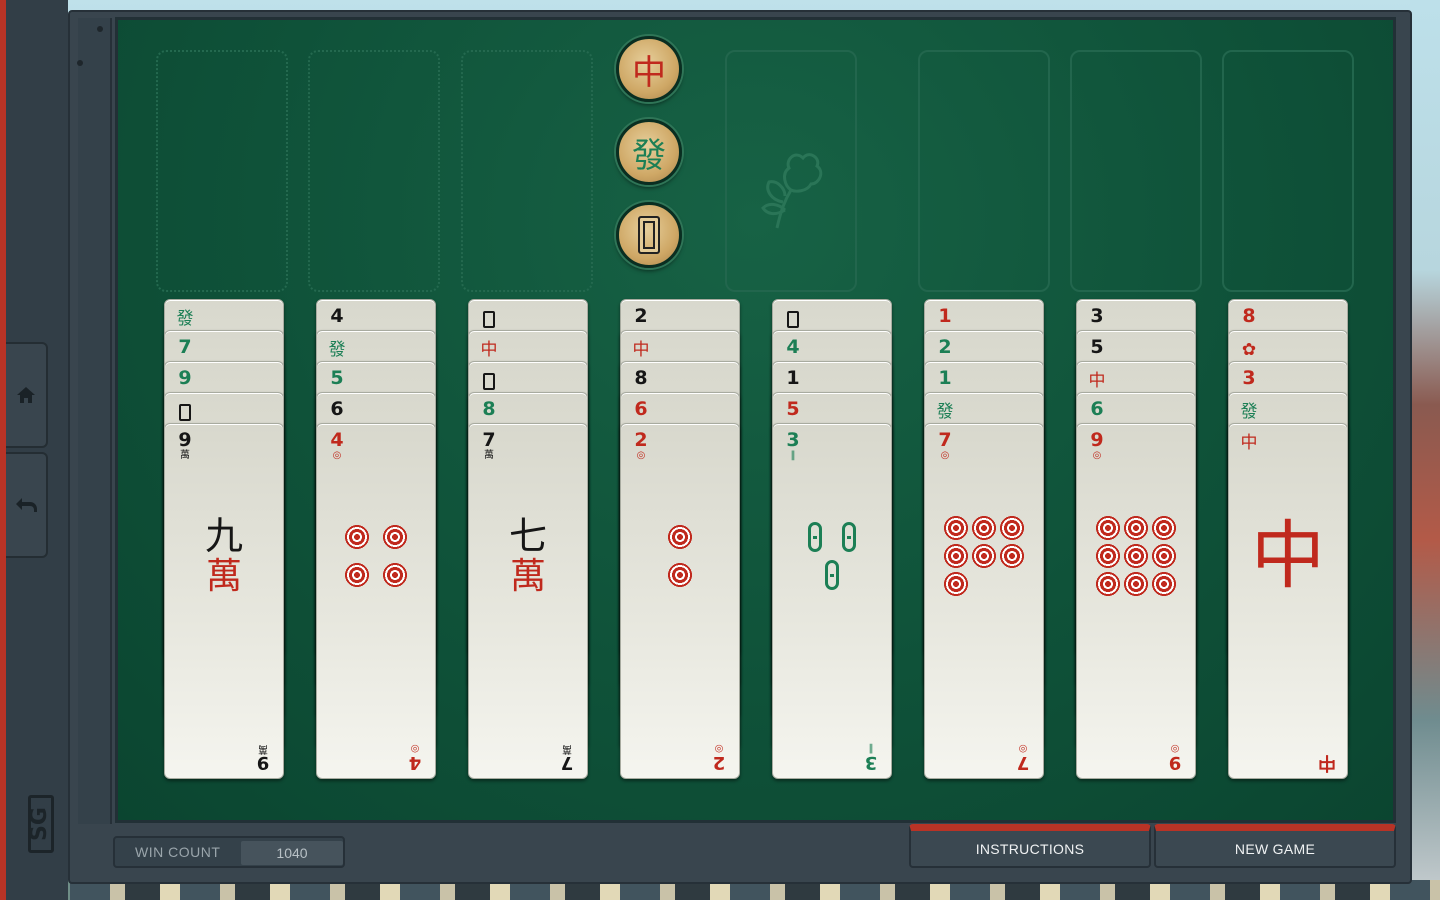  I want to click on tableau-column-8: 8 ✿ 3 發中中中, so click(1288, 539).